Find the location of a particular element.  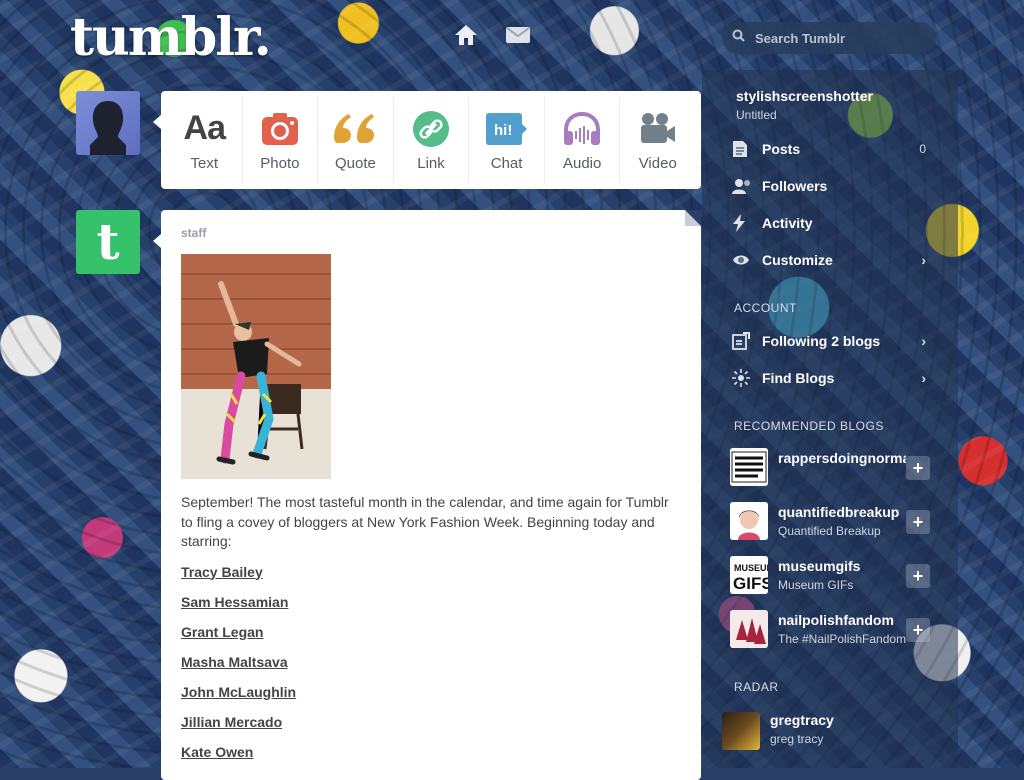

radar-post: gregtracy greg tracy is located at coordinates (832, 735).